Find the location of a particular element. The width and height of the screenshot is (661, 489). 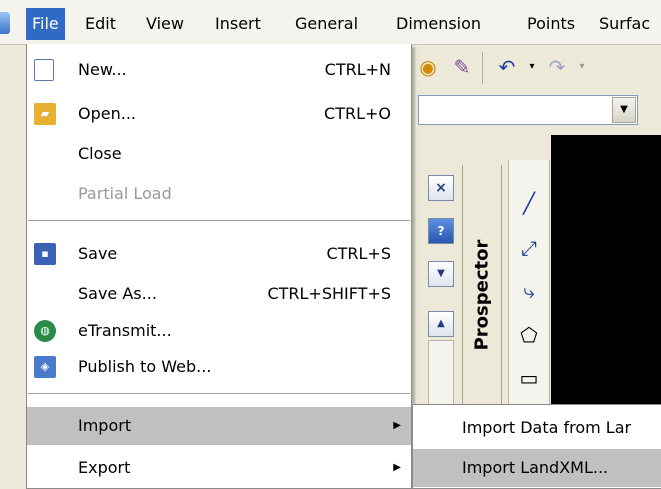

menu-surfaces: Surfac is located at coordinates (624, 24).